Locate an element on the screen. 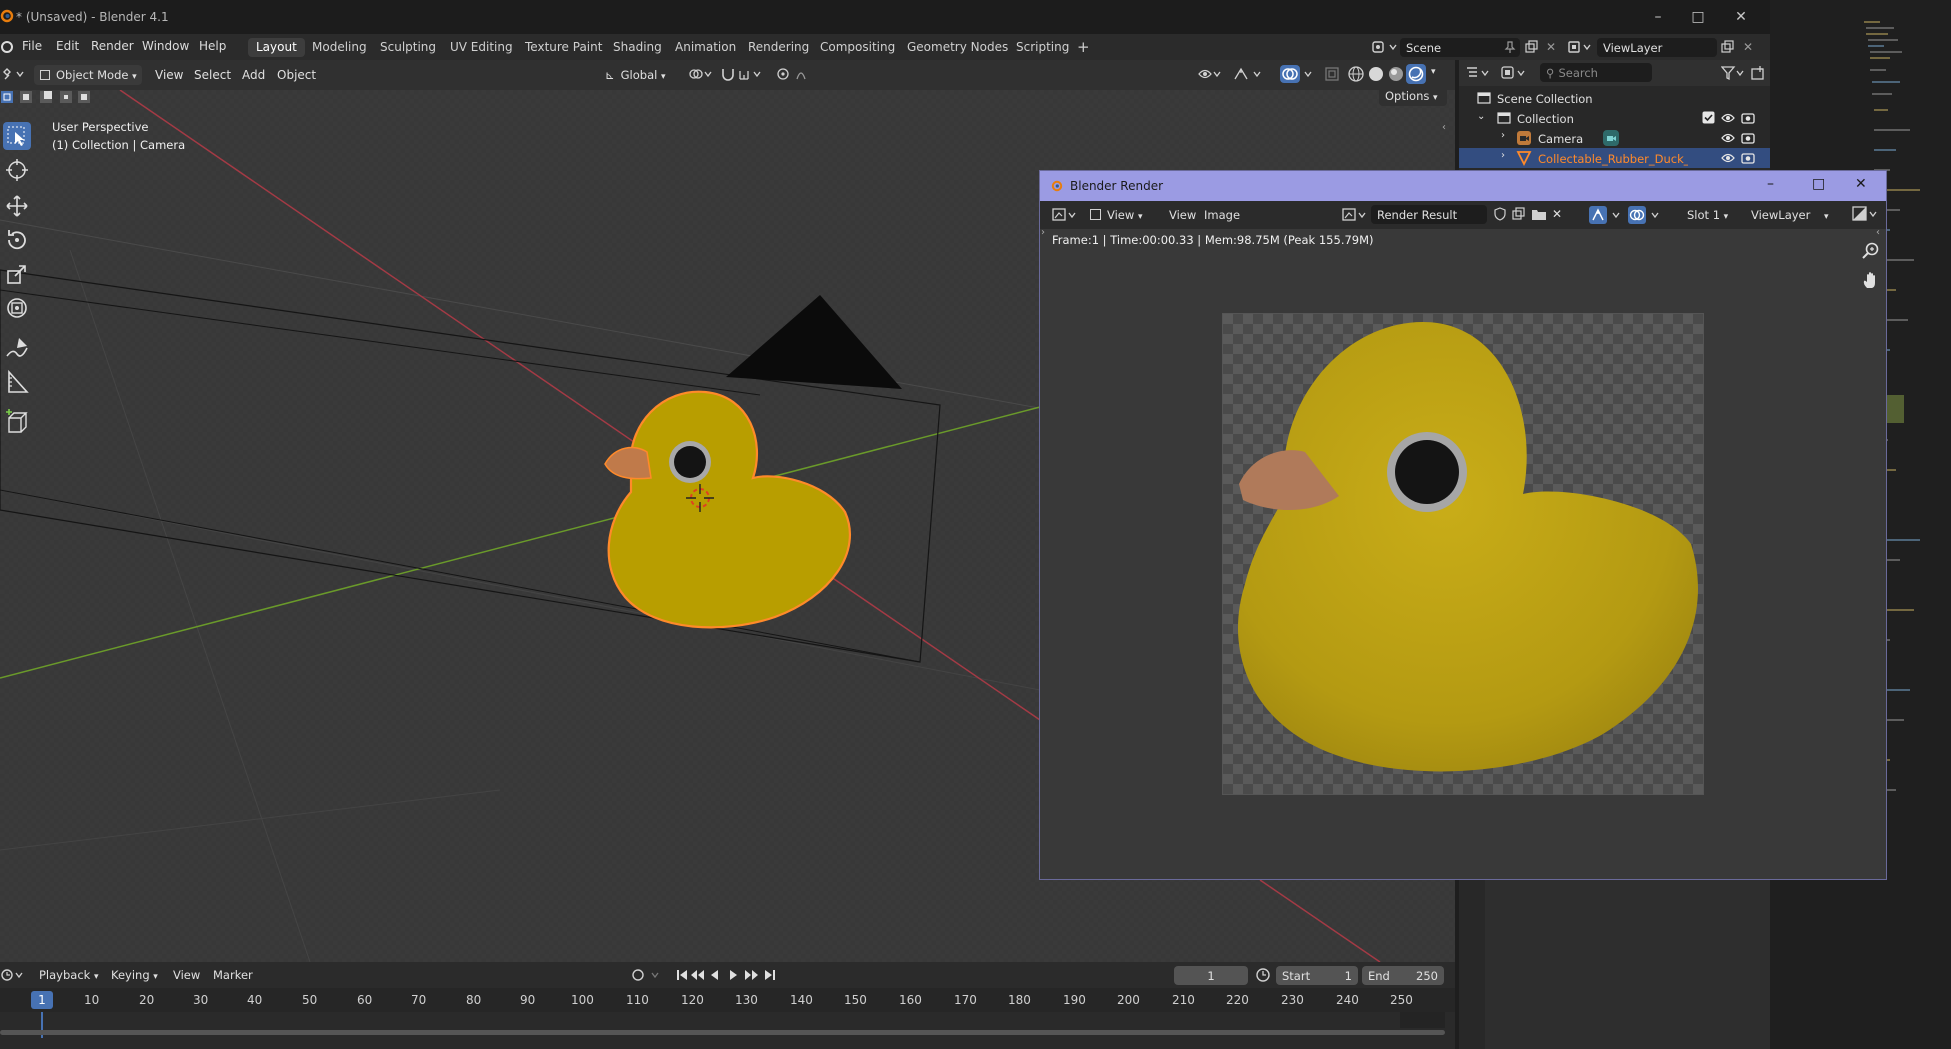  image-editor-type-icon is located at coordinates (1066, 215).